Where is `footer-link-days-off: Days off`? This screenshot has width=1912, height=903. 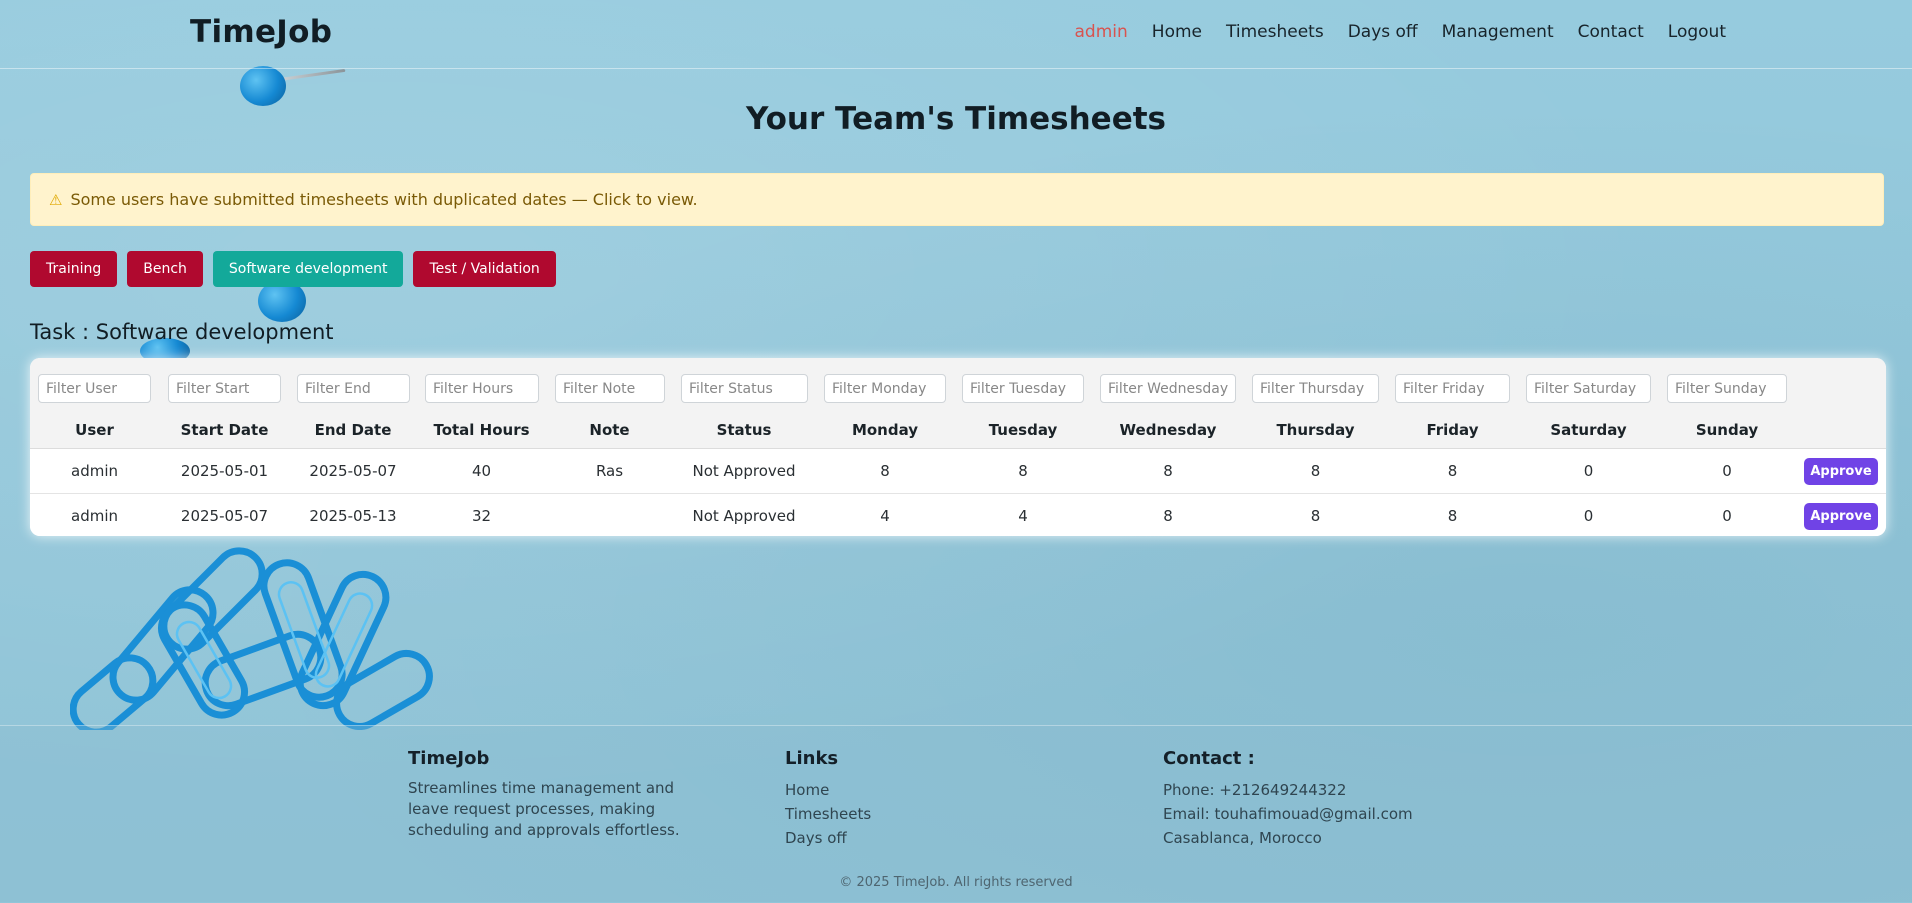 footer-link-days-off: Days off is located at coordinates (910, 838).